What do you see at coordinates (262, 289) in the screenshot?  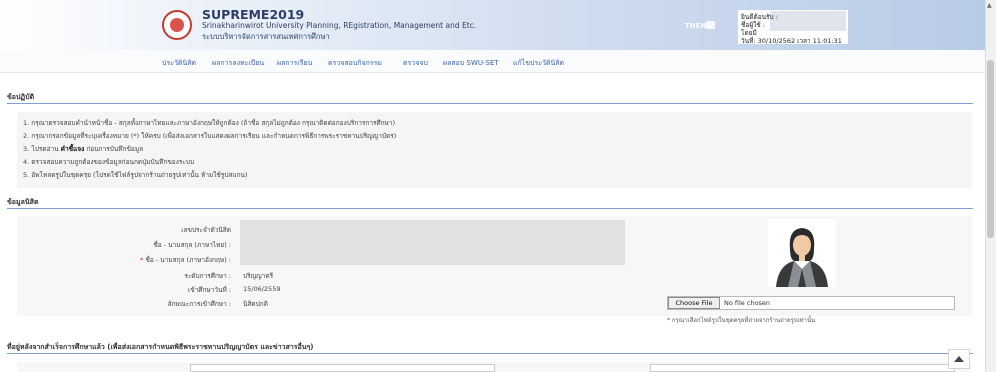 I see `entry-date-value: 15/06/2559` at bounding box center [262, 289].